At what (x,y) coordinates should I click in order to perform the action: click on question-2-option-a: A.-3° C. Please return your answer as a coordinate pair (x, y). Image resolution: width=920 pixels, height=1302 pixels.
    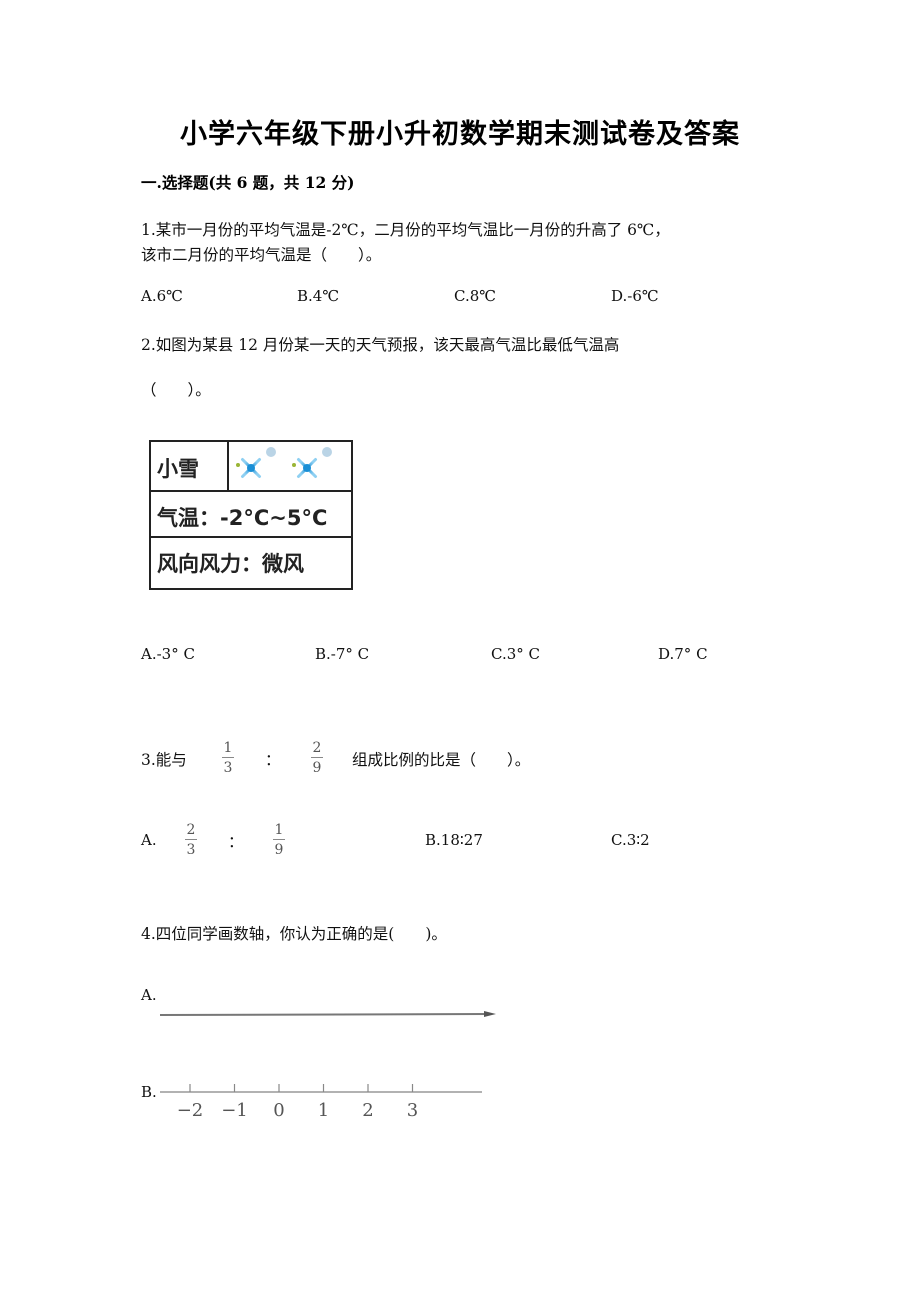
    Looking at the image, I should click on (168, 654).